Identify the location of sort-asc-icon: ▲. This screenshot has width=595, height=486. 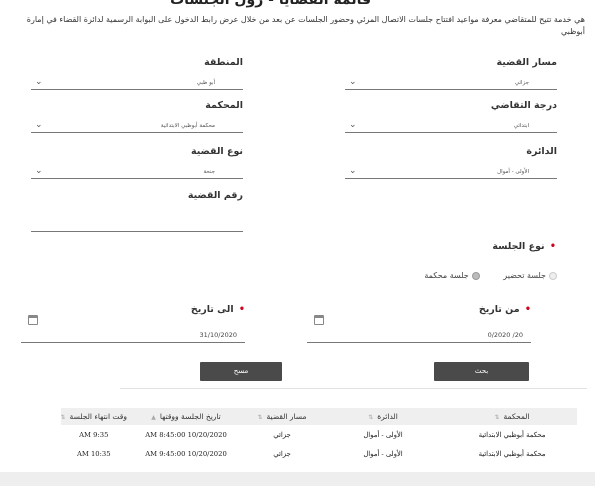
(153, 417).